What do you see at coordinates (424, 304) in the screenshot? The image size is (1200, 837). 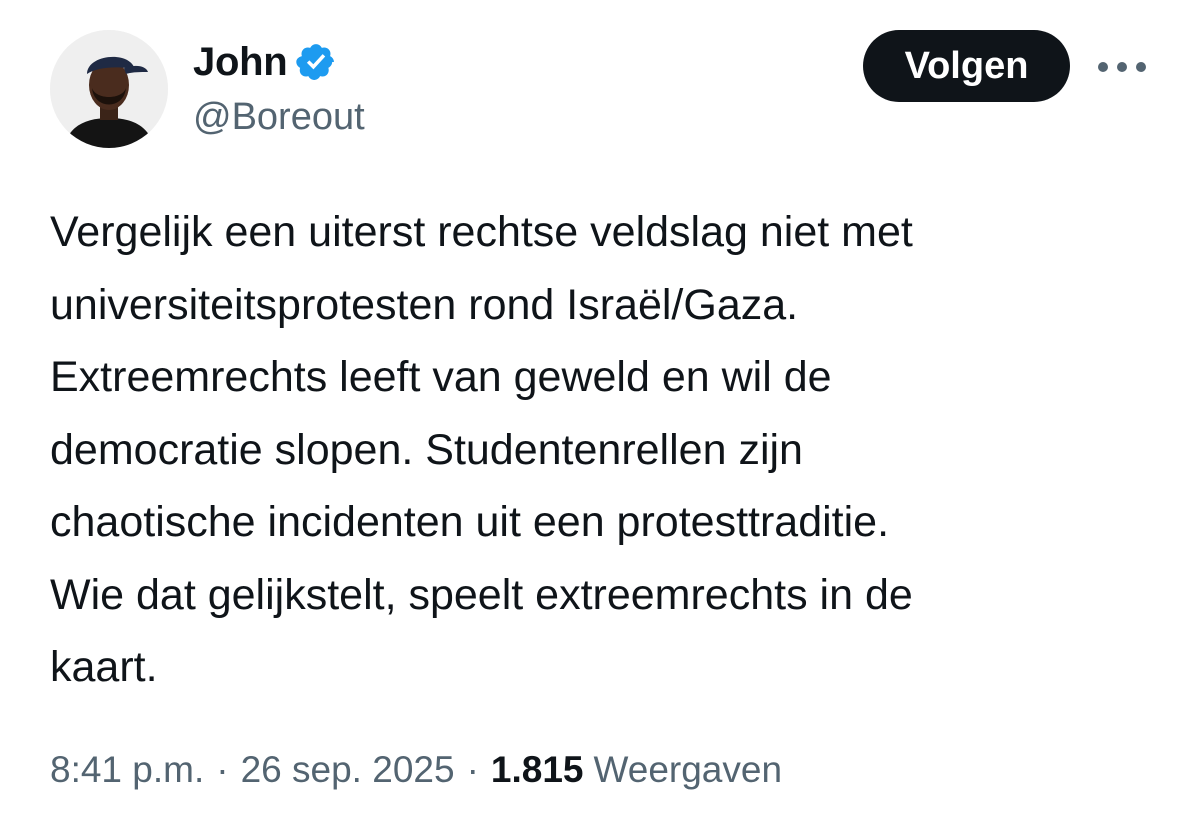 I see `tweet-text-line: universiteitsprotesten rond Israël/Gaza.` at bounding box center [424, 304].